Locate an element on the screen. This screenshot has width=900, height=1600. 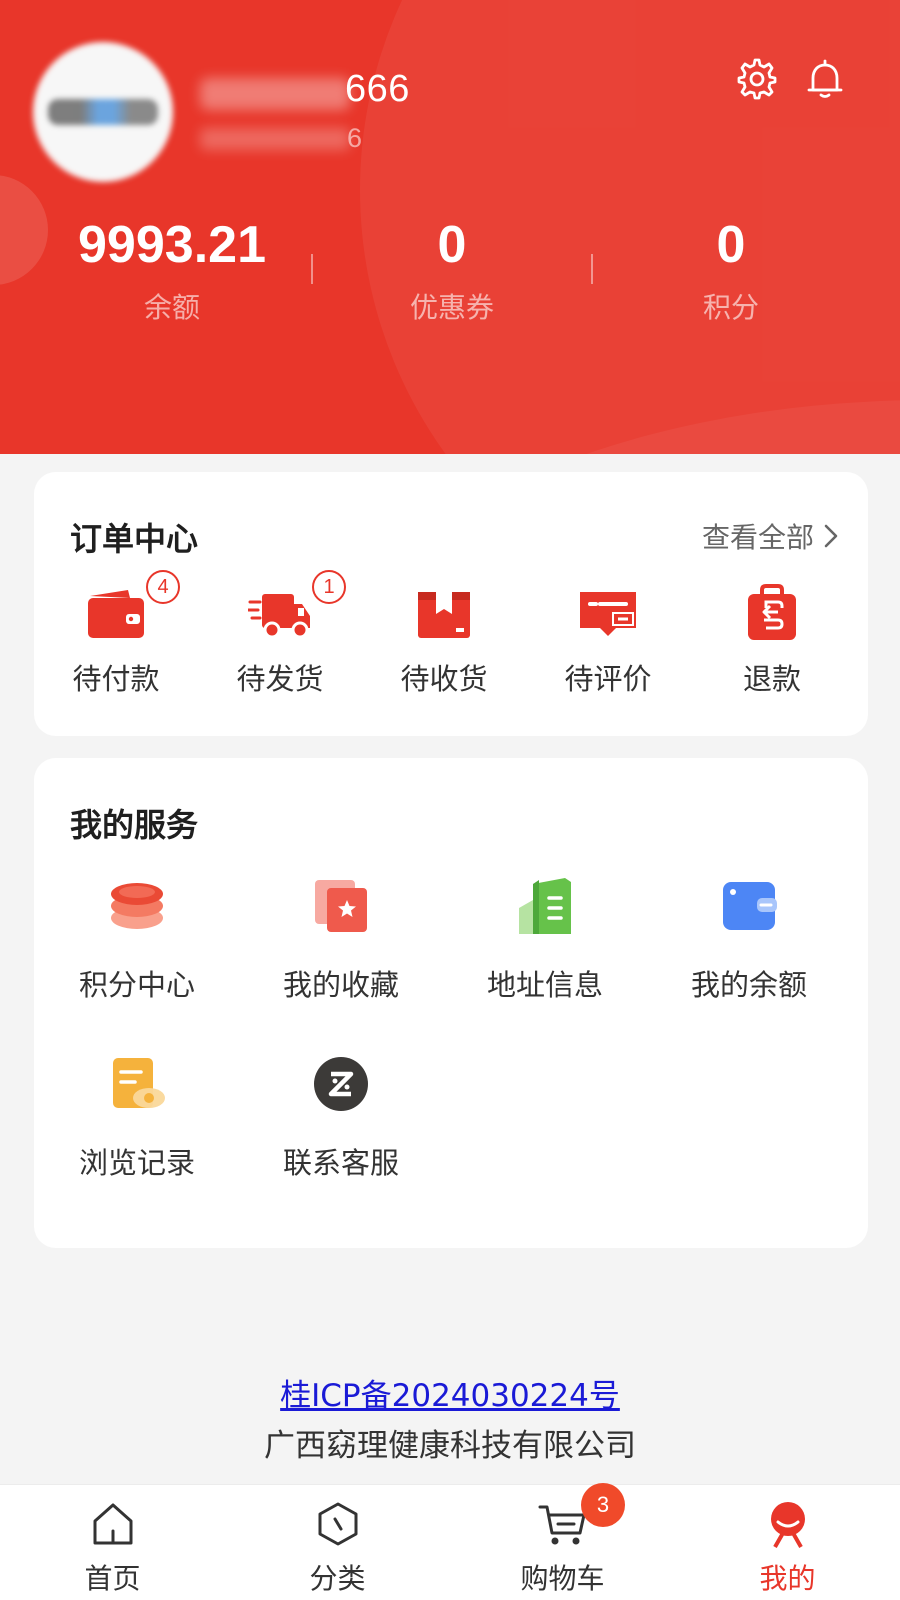
tab-category: 分类 is located at coordinates (337, 1542).